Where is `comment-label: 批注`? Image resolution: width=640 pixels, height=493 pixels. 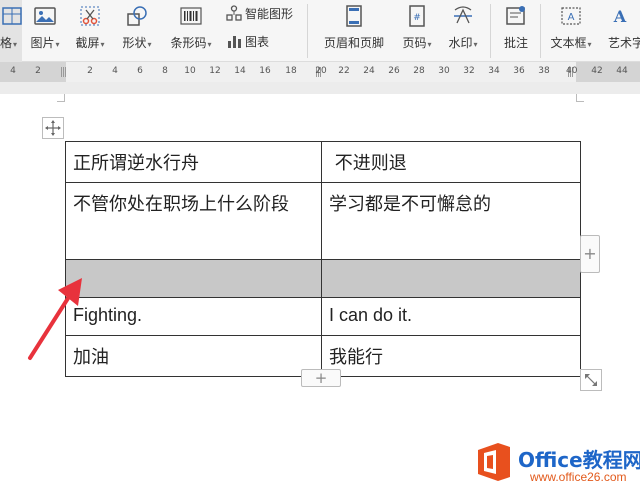 comment-label: 批注 is located at coordinates (515, 43).